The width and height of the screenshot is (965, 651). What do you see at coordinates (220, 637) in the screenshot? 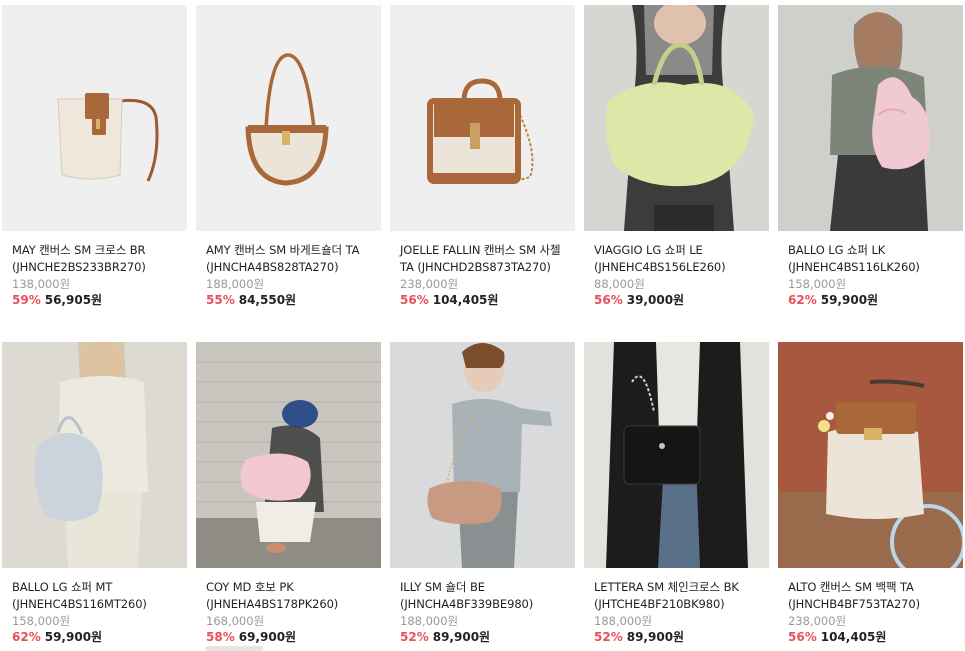
I see `discount-rate: 58%` at bounding box center [220, 637].